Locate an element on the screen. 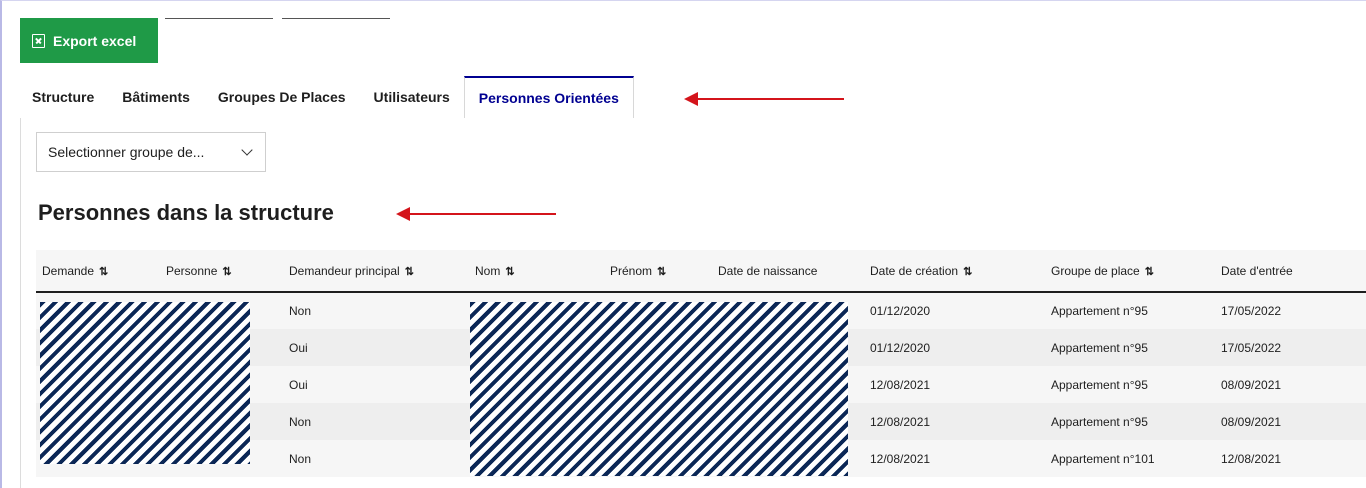 Image resolution: width=1366 pixels, height=488 pixels. tab-batiments: Bâtiments is located at coordinates (156, 97).